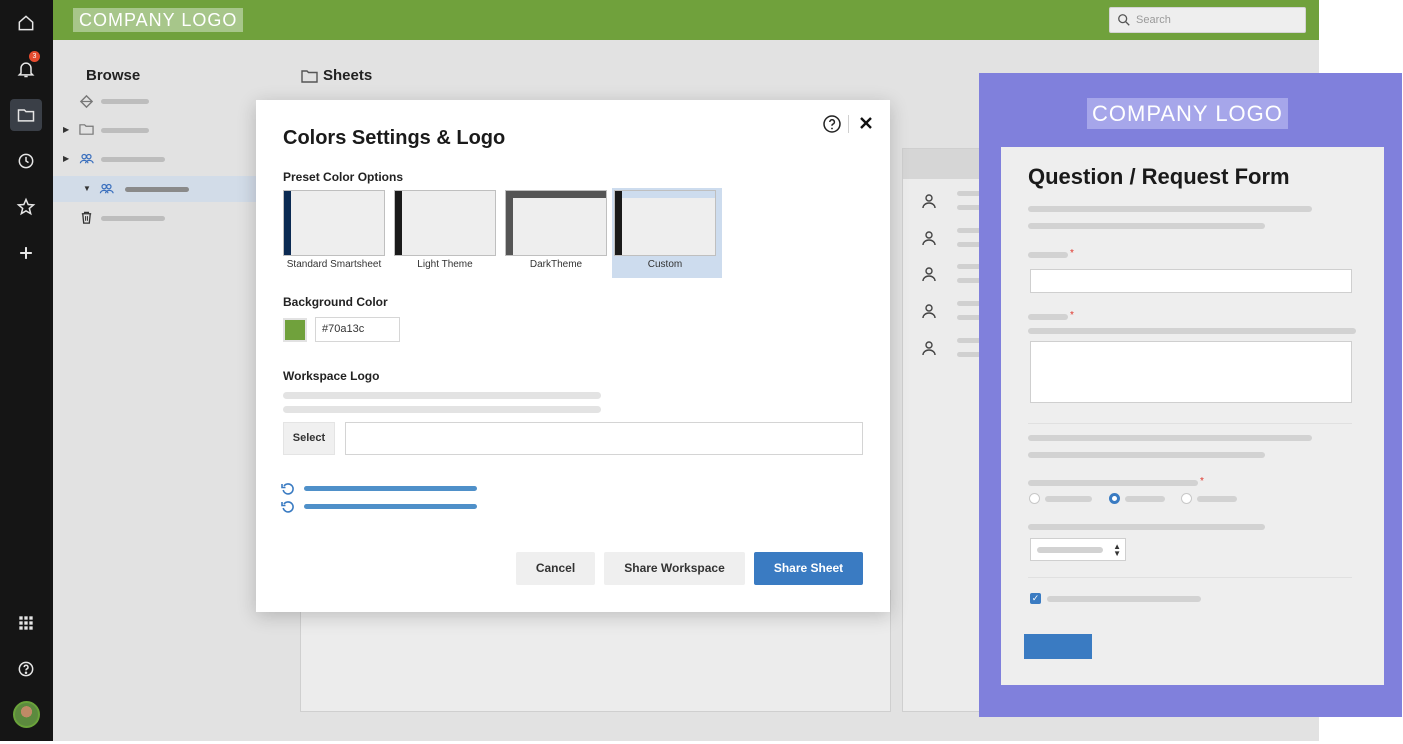 This screenshot has height=744, width=1403. What do you see at coordinates (154, 101) in the screenshot?
I see `tree-item` at bounding box center [154, 101].